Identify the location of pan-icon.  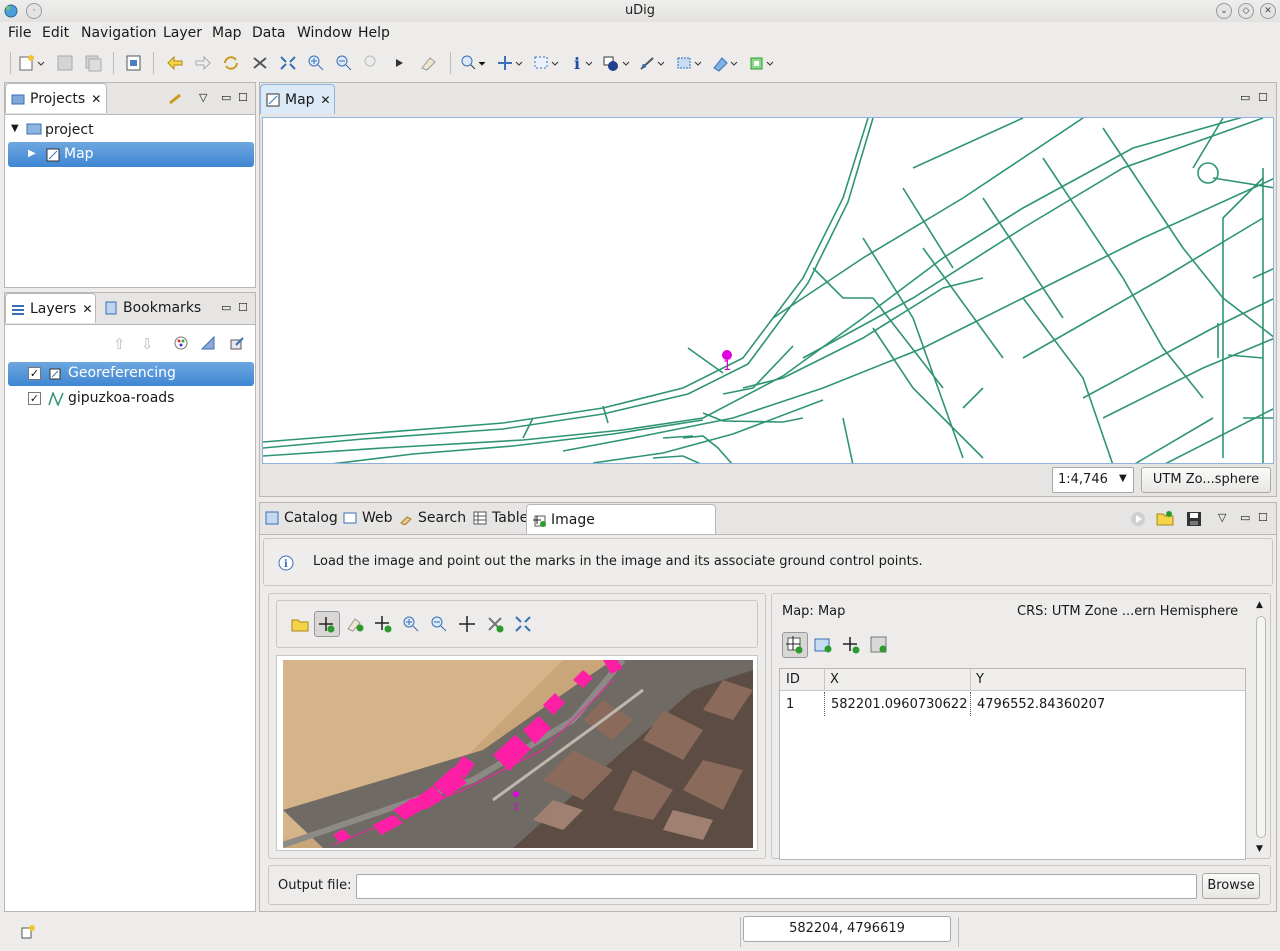
(467, 624).